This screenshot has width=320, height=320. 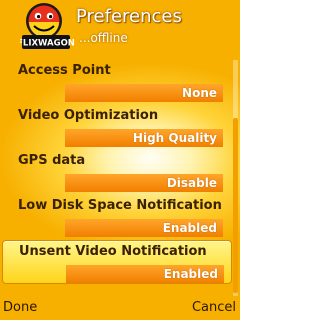 What do you see at coordinates (144, 138) in the screenshot?
I see `setting-value-video-optimization: High Quality` at bounding box center [144, 138].